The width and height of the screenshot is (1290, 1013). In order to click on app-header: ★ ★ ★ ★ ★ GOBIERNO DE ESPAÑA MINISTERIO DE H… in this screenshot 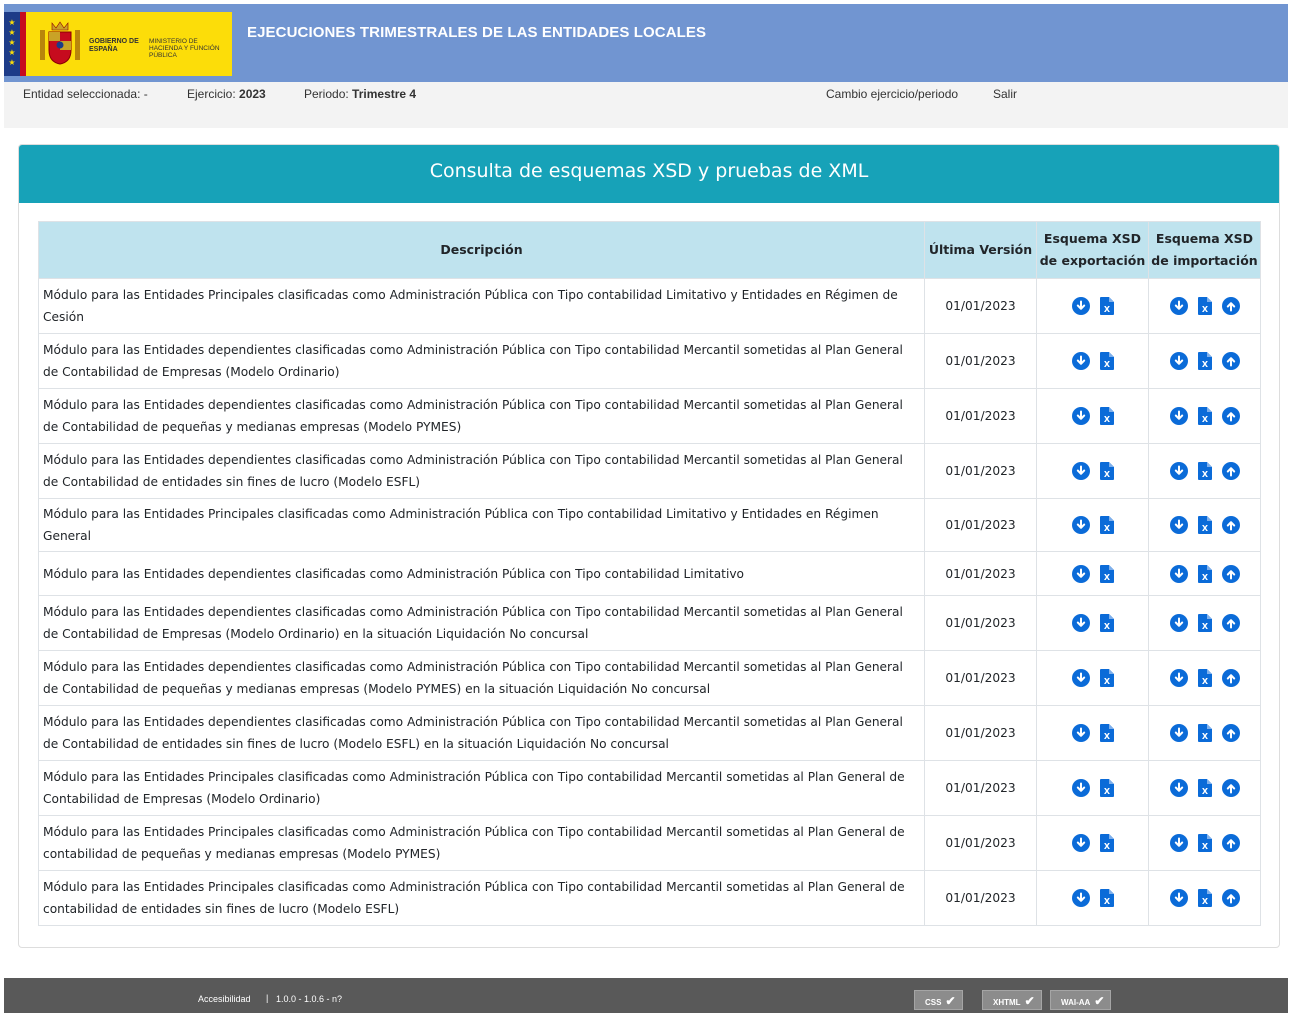, I will do `click(646, 43)`.